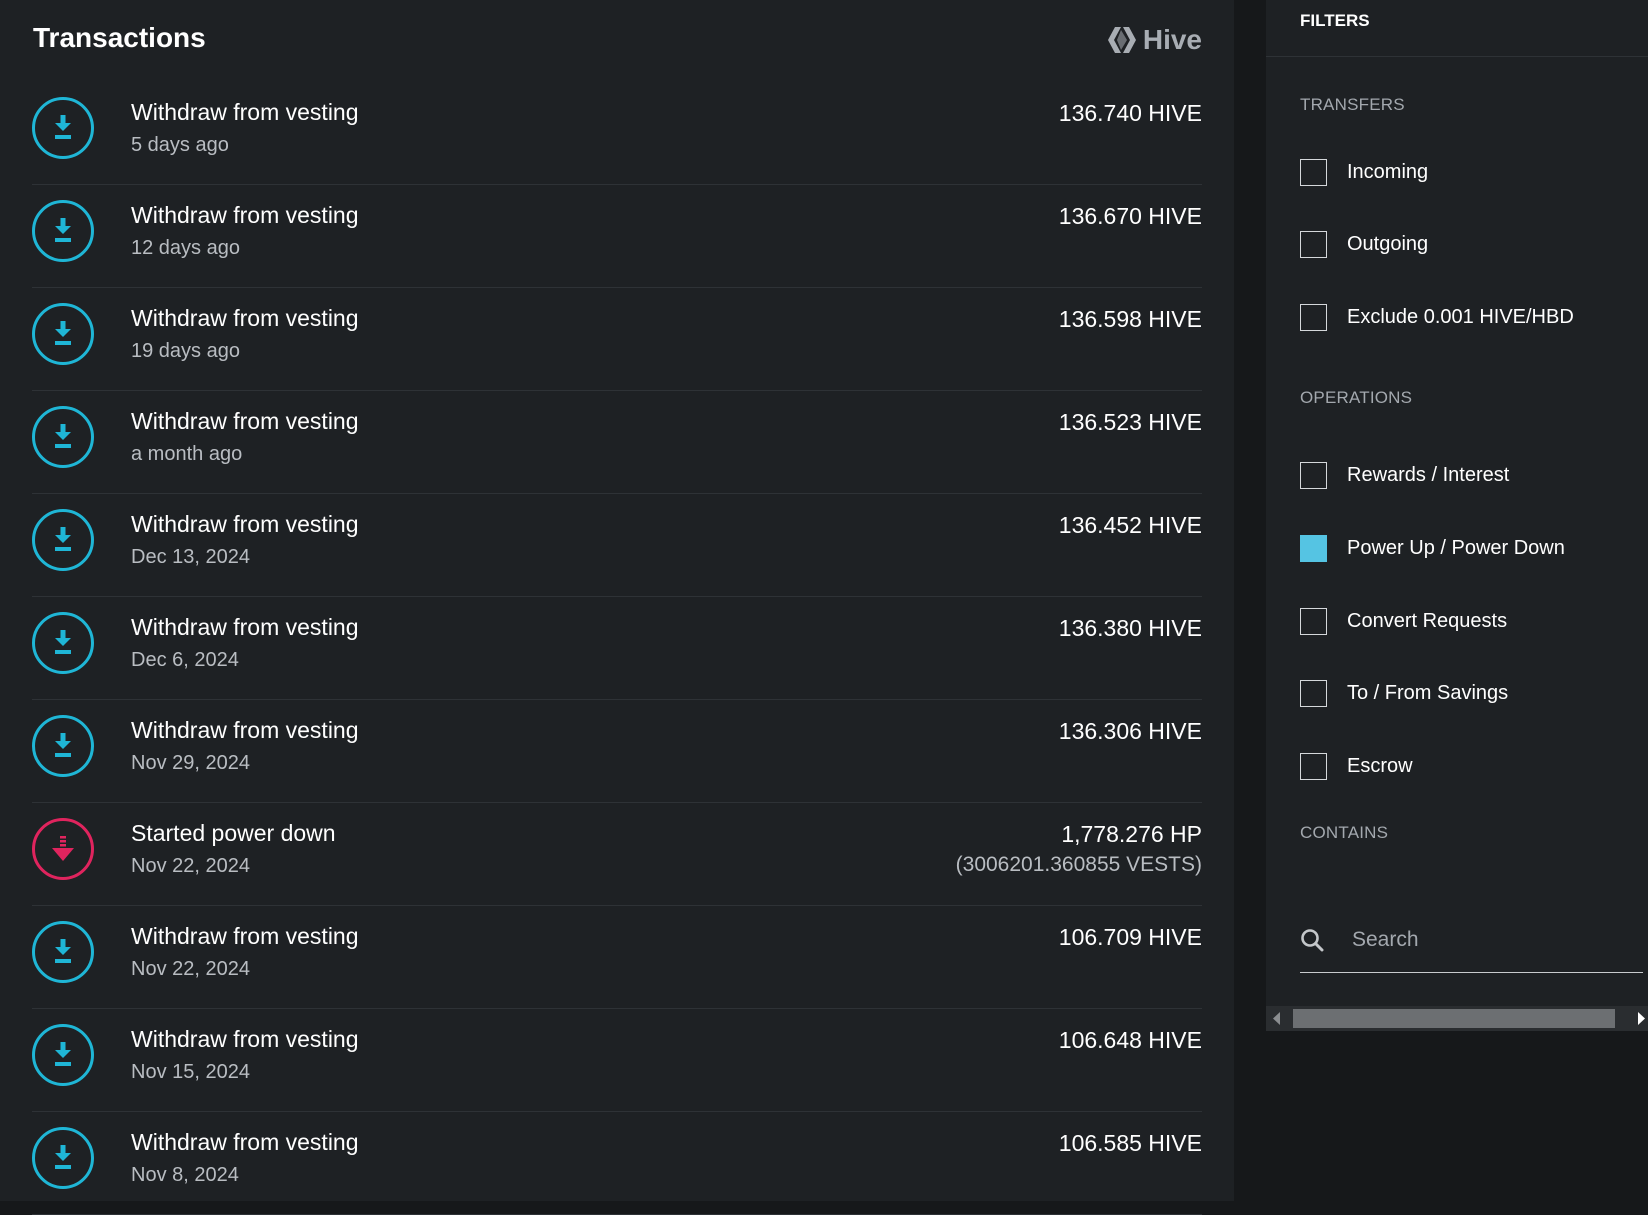 Image resolution: width=1648 pixels, height=1215 pixels. I want to click on power-down-icon, so click(63, 849).